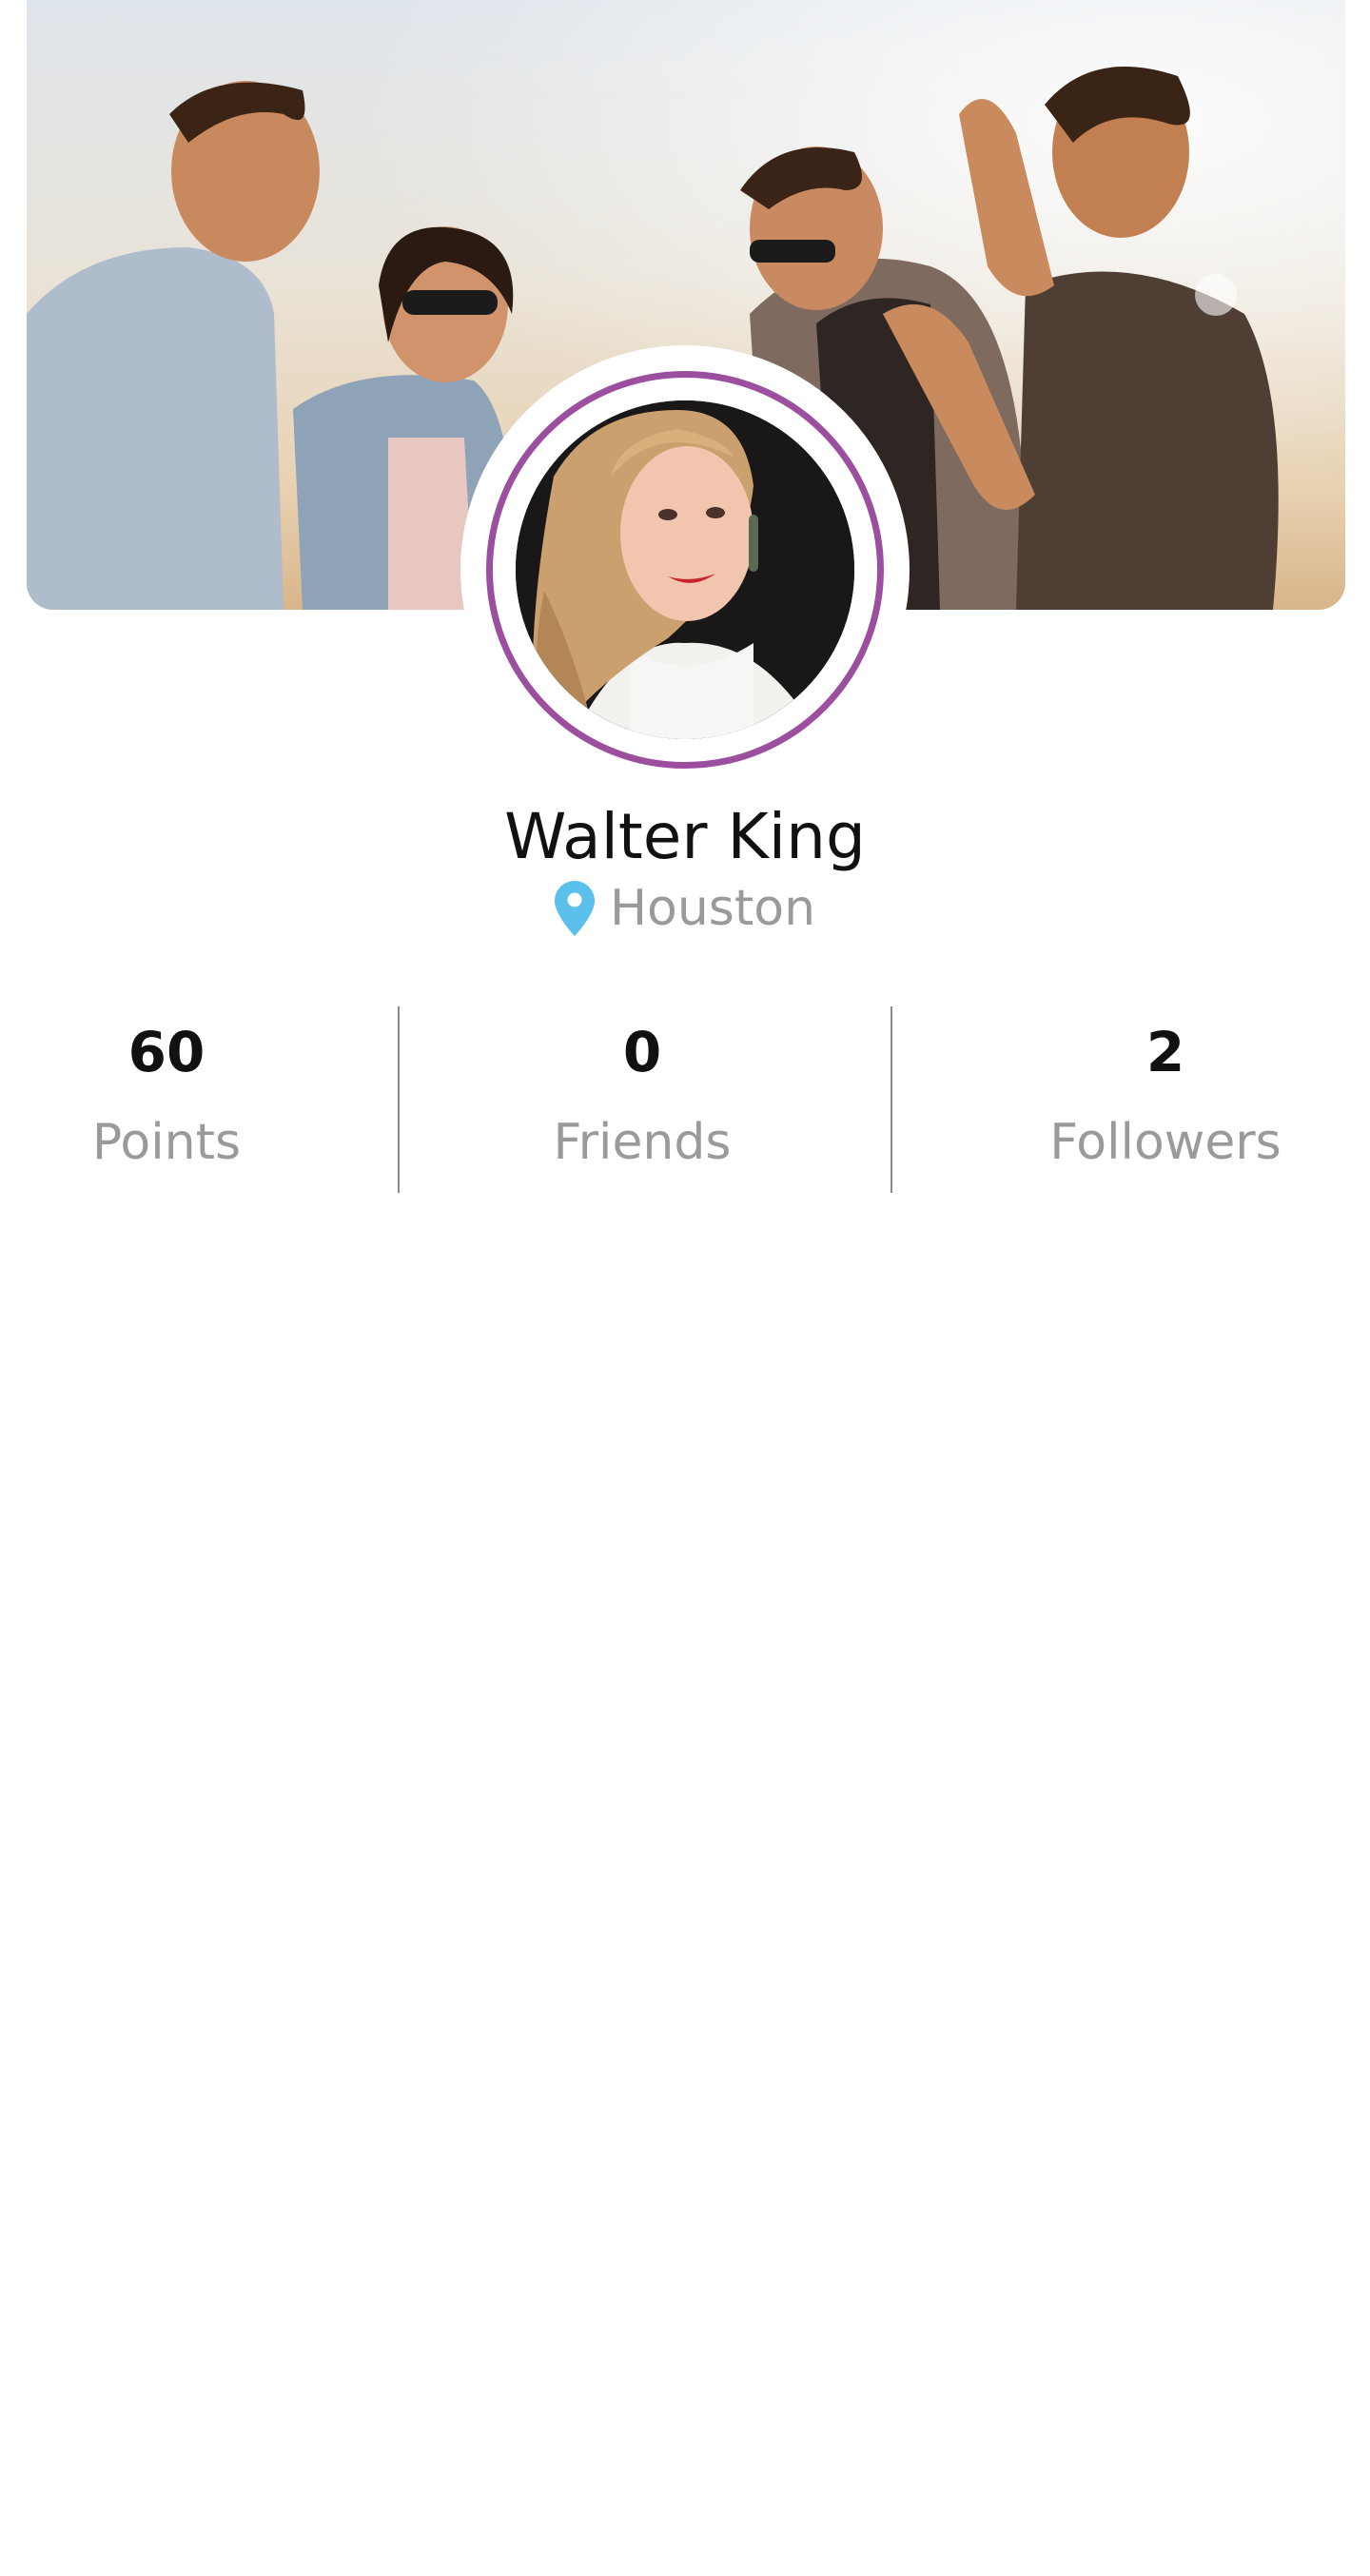 Image resolution: width=1370 pixels, height=2576 pixels. I want to click on avatar-frame, so click(685, 569).